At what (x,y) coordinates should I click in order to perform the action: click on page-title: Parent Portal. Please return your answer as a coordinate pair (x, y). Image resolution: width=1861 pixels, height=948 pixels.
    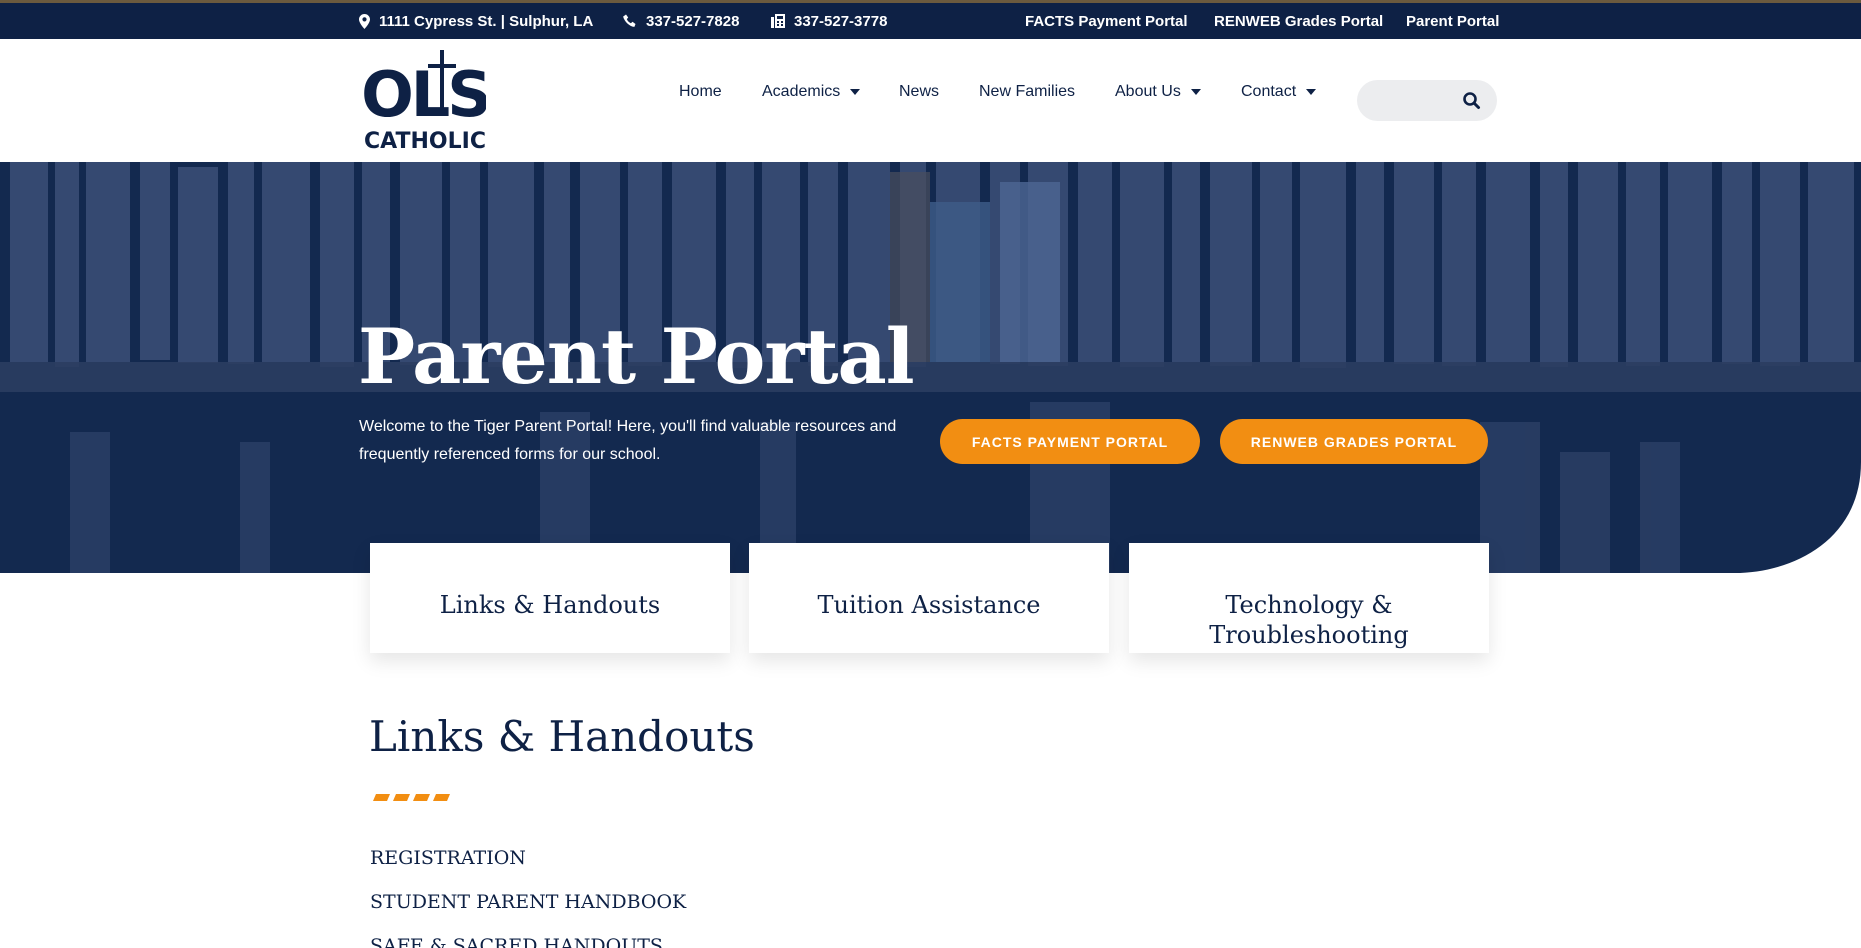
    Looking at the image, I should click on (636, 356).